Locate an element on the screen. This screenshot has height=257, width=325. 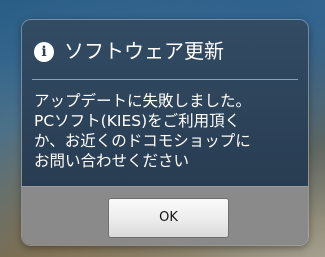
message-line: アップデートに失敗しました。 is located at coordinates (143, 101).